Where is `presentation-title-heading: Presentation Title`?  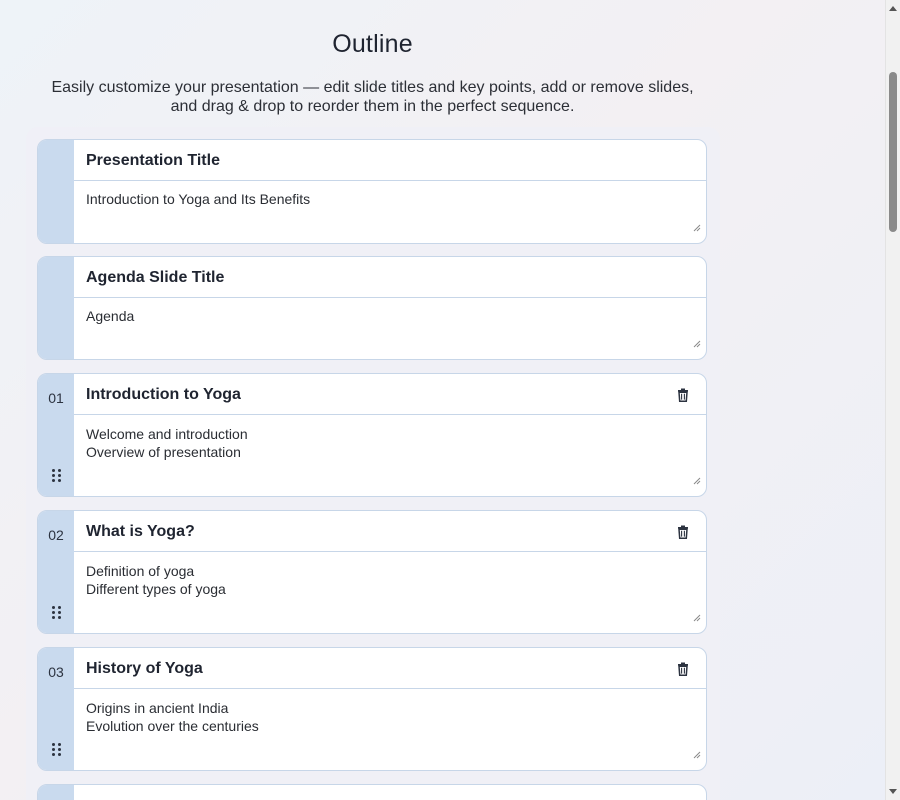 presentation-title-heading: Presentation Title is located at coordinates (153, 160).